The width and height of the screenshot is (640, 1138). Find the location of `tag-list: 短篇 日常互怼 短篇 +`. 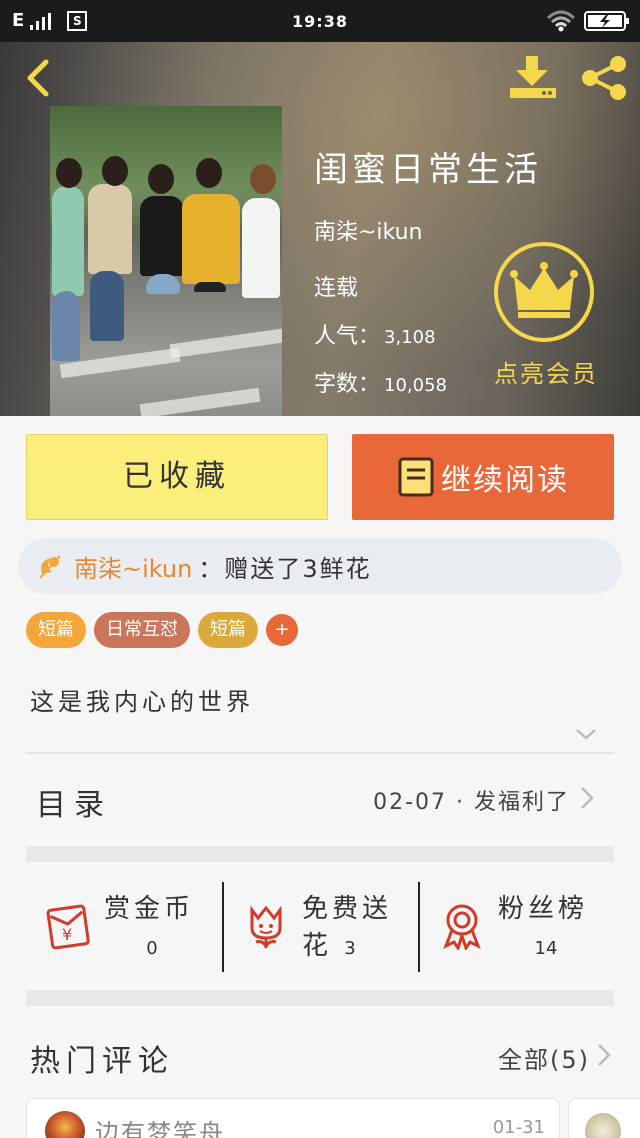

tag-list: 短篇 日常互怼 短篇 + is located at coordinates (162, 630).